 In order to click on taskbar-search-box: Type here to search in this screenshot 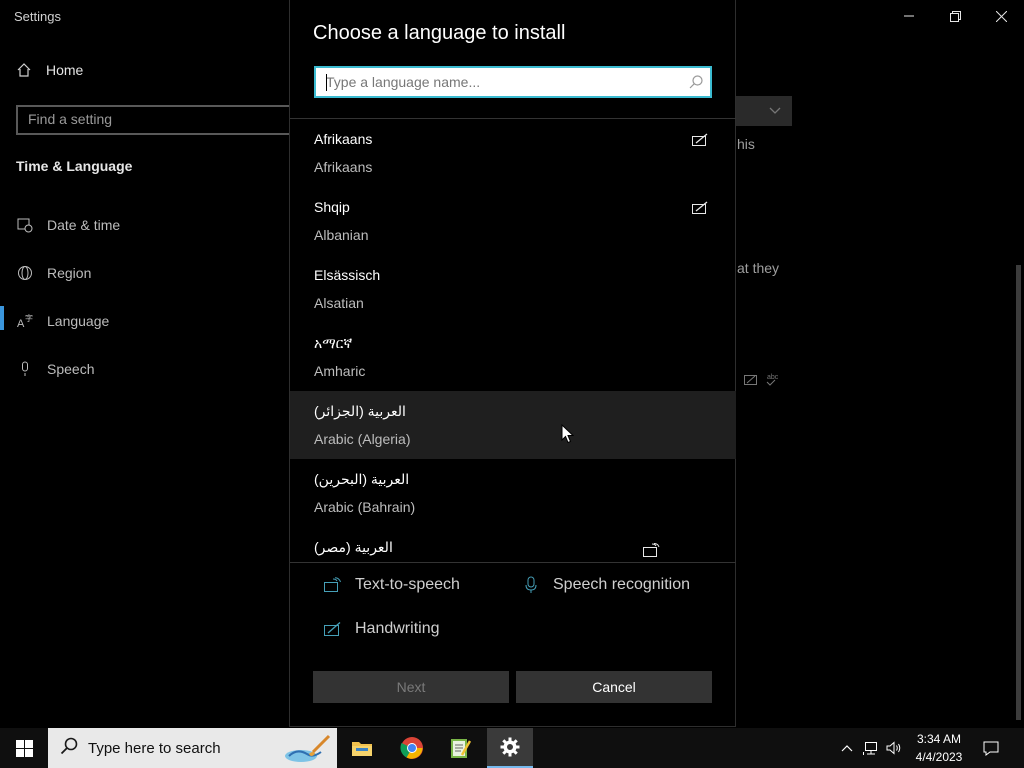, I will do `click(192, 748)`.